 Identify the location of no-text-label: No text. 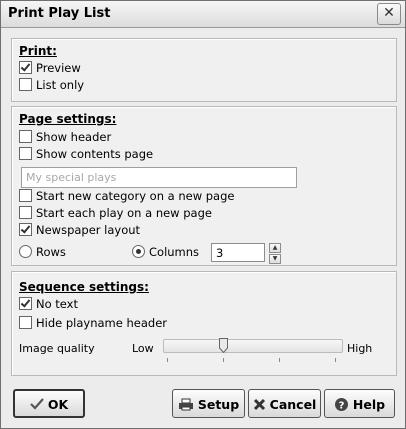
(57, 304).